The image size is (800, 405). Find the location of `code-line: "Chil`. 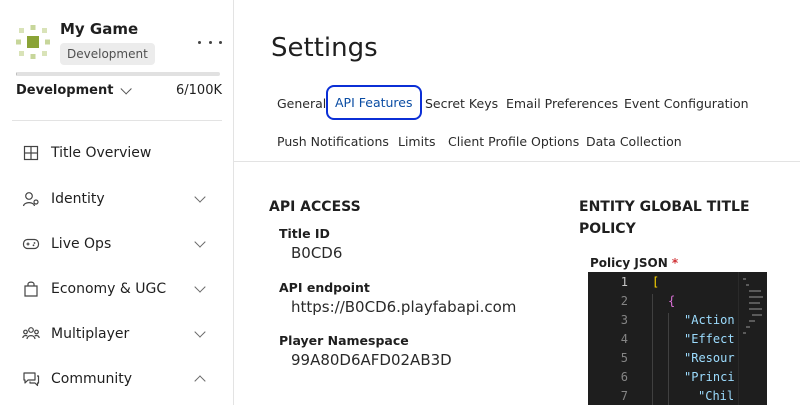

code-line: "Chil is located at coordinates (716, 396).